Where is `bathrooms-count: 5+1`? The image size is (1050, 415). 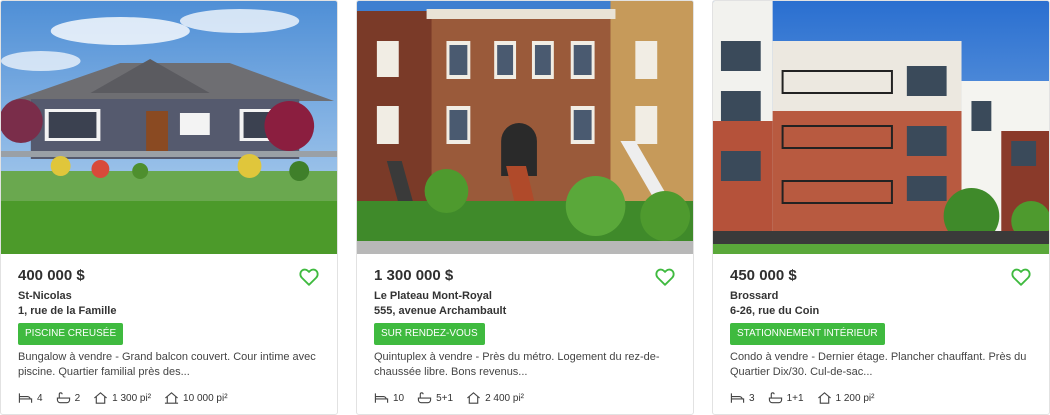 bathrooms-count: 5+1 is located at coordinates (445, 398).